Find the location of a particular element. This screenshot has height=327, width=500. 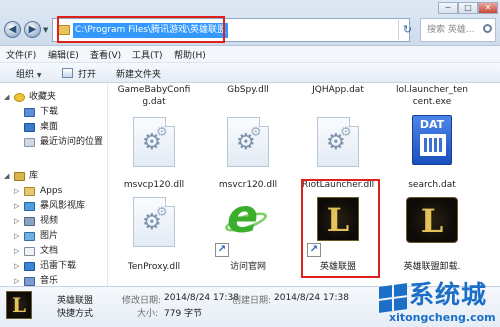

minimize-button: ─ is located at coordinates (448, 8).